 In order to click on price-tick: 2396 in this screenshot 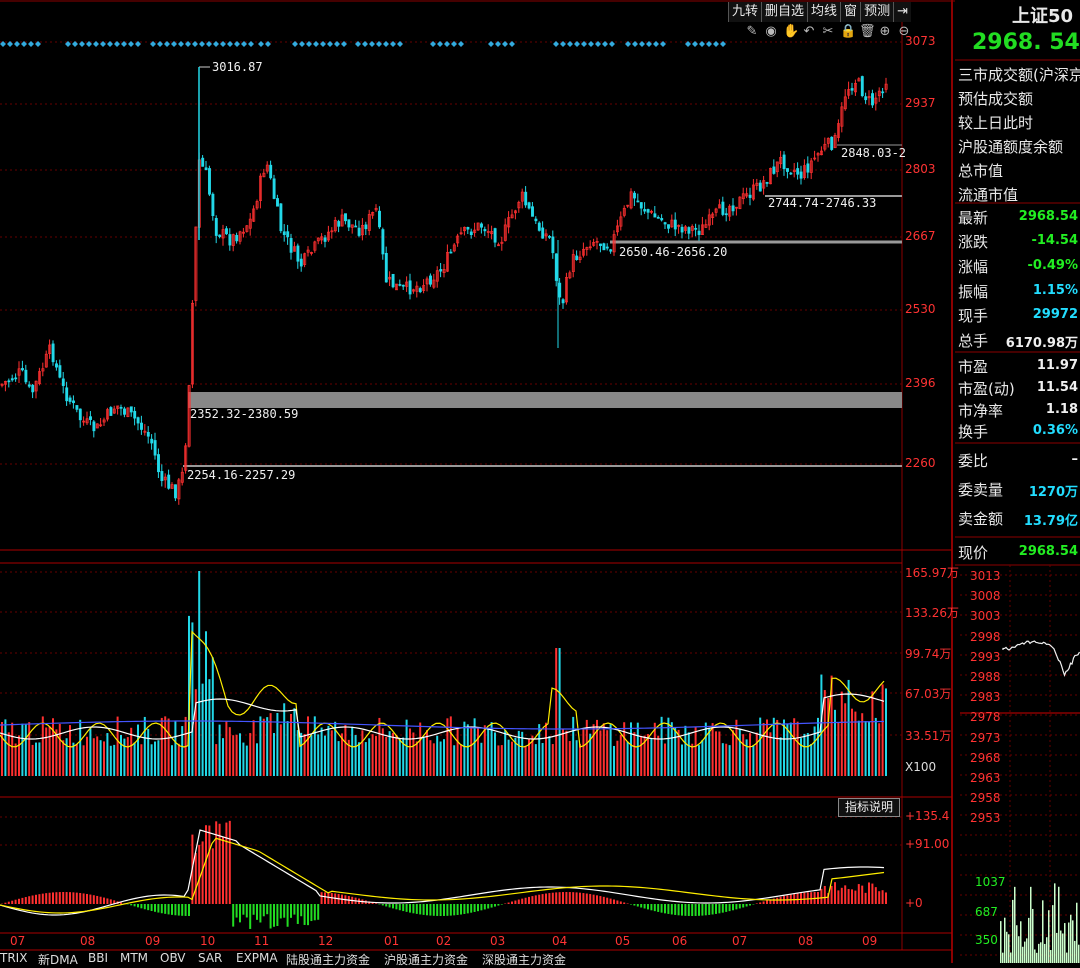, I will do `click(920, 383)`.